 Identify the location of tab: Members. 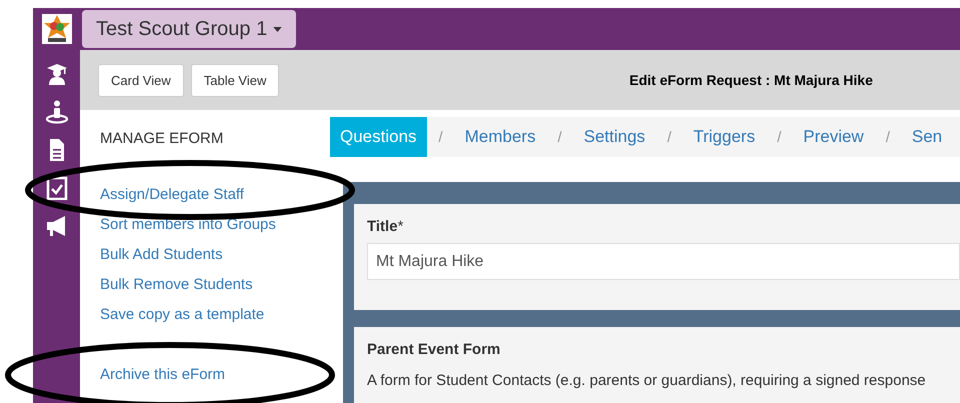
(500, 137).